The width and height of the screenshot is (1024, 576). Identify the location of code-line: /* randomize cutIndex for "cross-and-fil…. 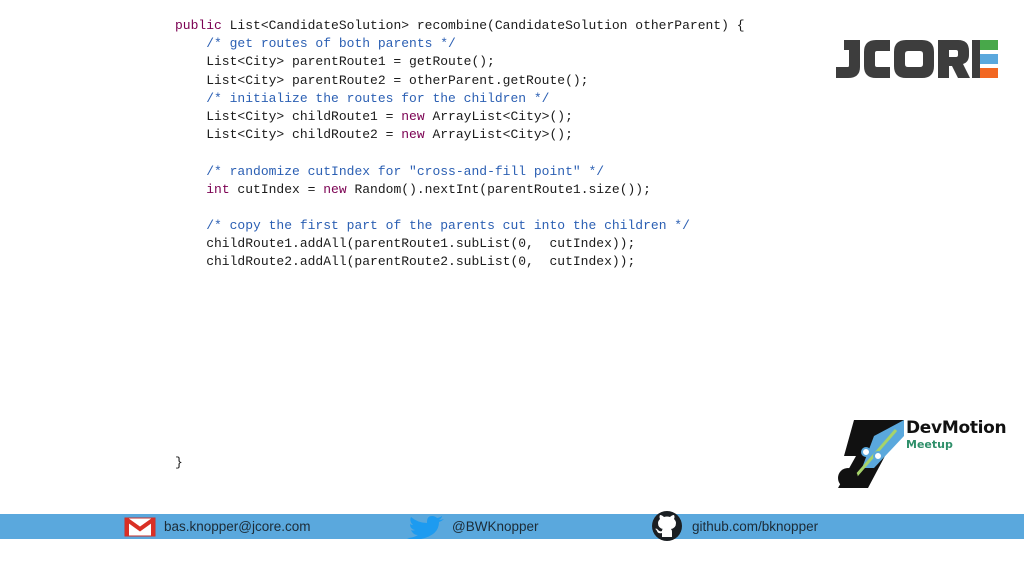
(495, 172).